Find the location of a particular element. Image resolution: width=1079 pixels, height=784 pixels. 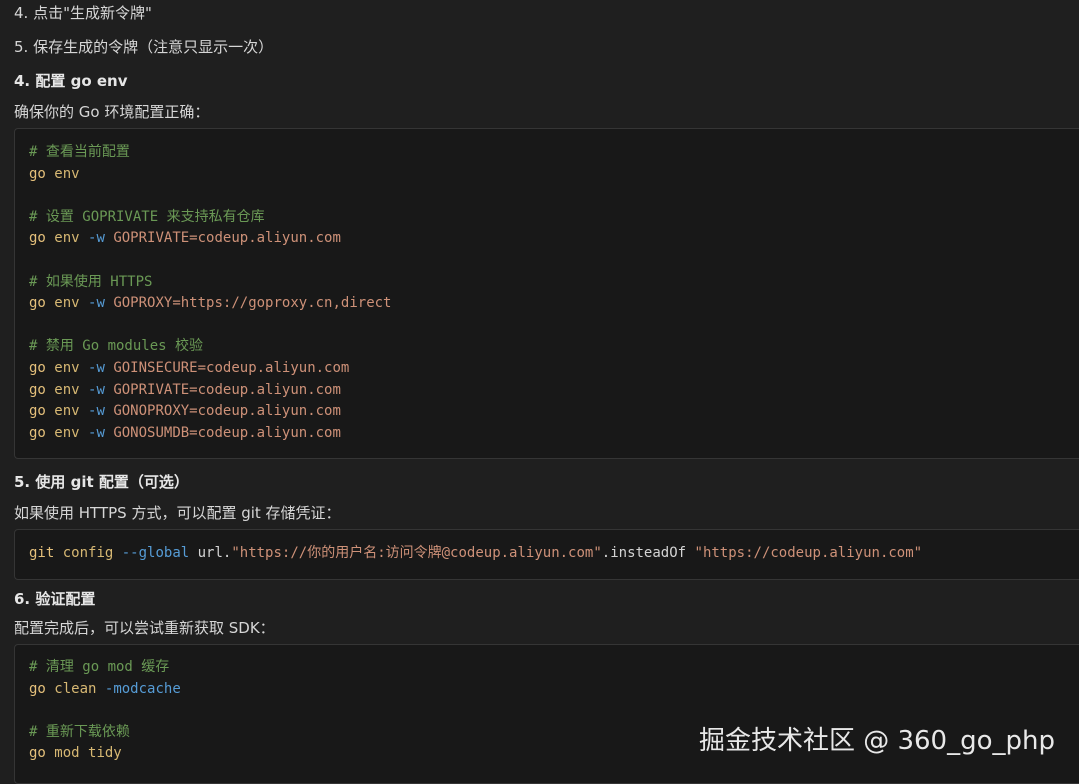

intro-go-env: 确保你的 Go 环境配置正确： is located at coordinates (112, 112).